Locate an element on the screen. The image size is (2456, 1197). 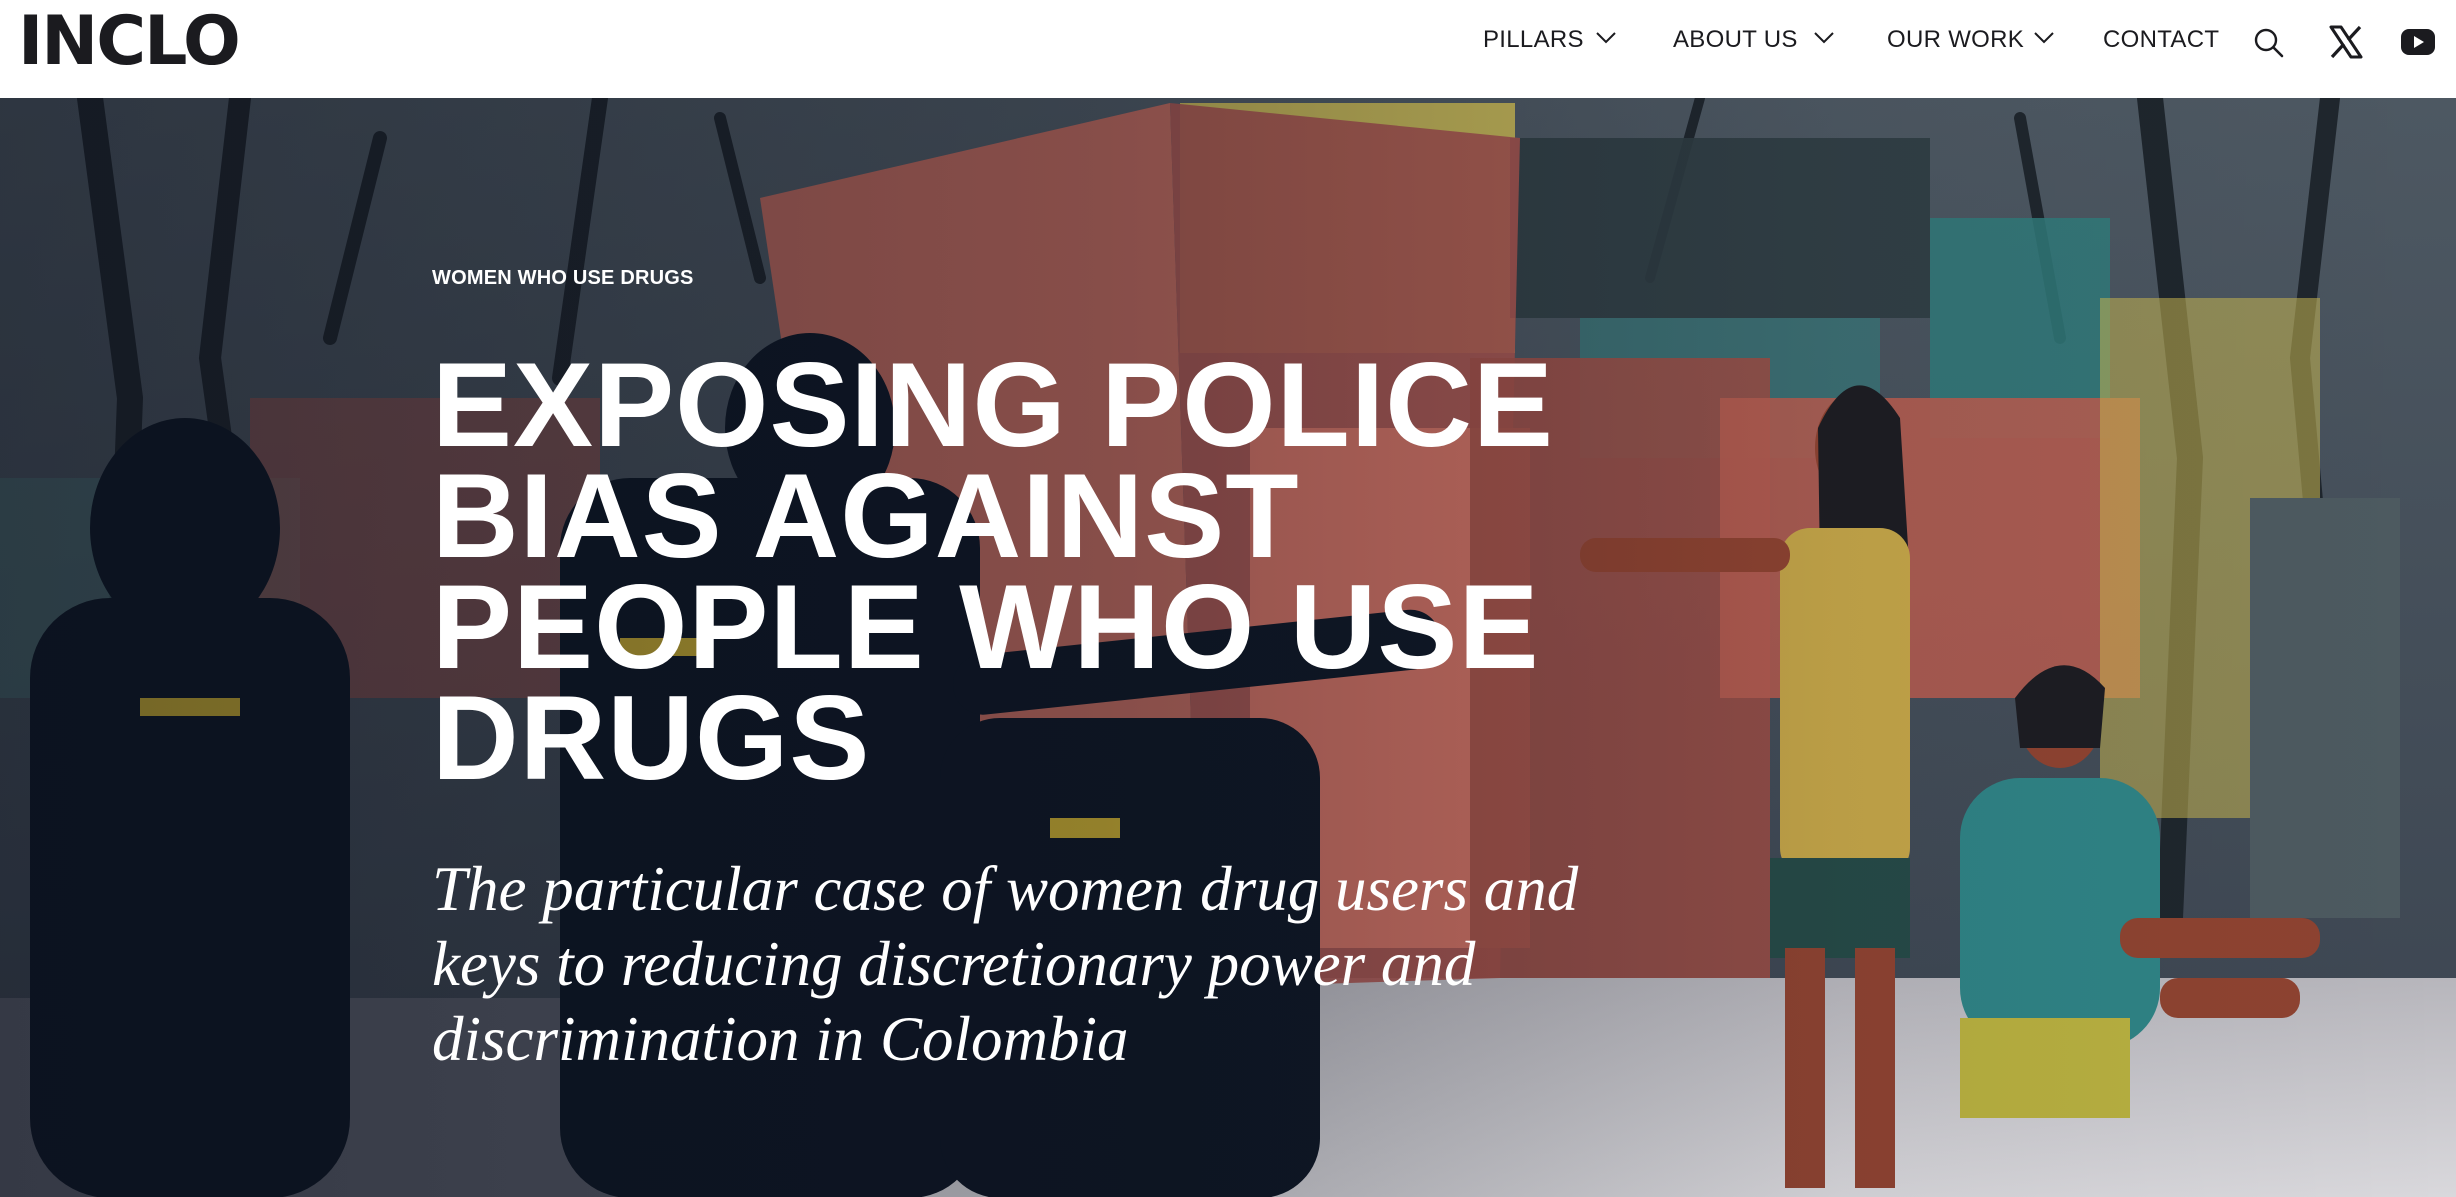
nav-item-label: ABOUT US is located at coordinates (1735, 39).